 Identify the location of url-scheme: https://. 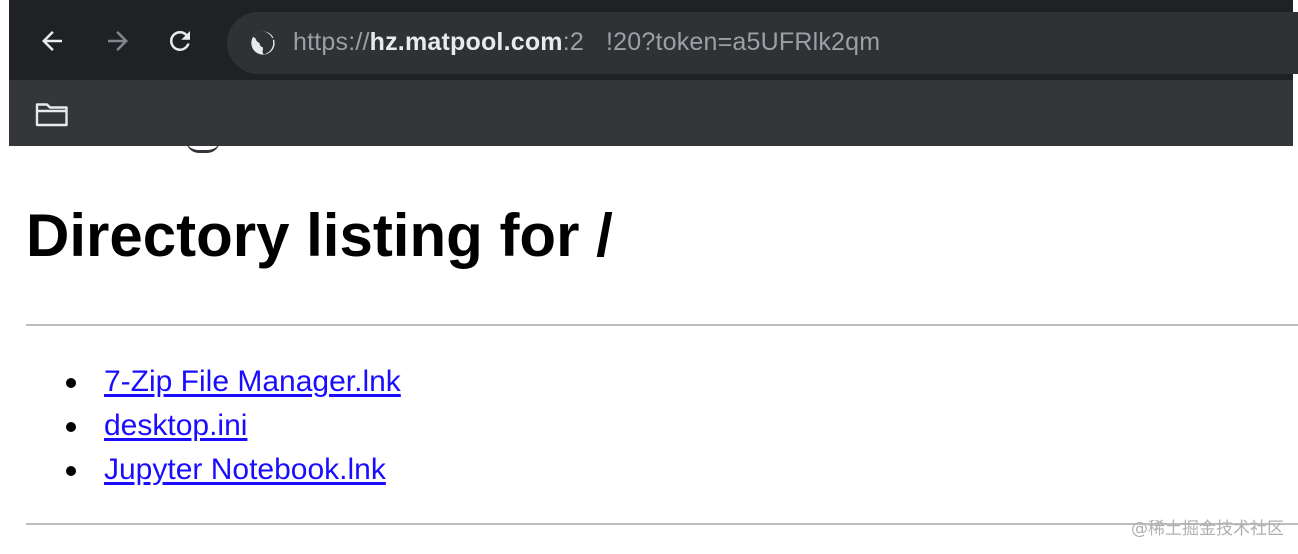
(331, 42).